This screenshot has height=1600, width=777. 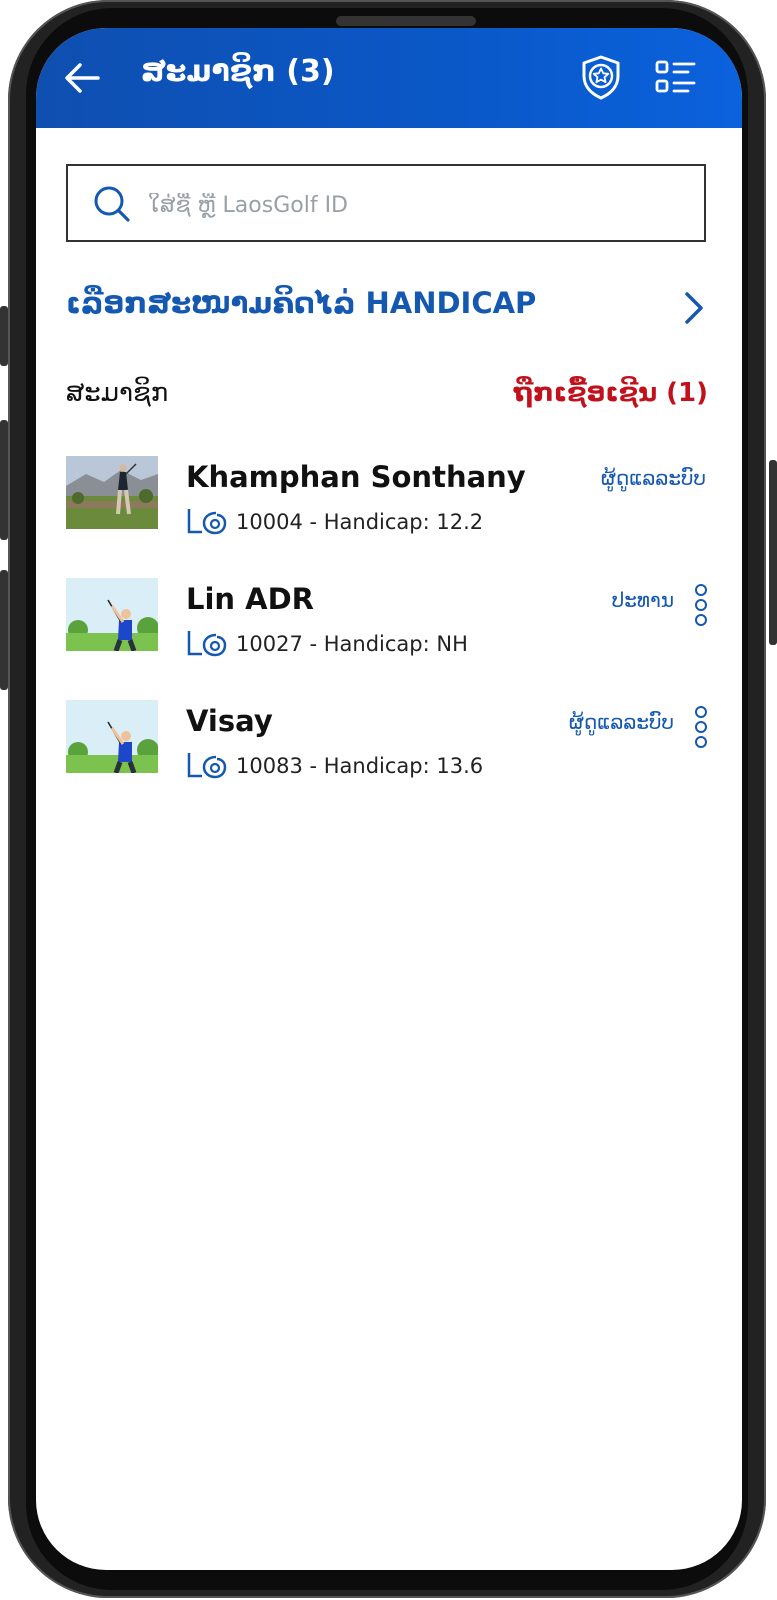 What do you see at coordinates (250, 599) in the screenshot?
I see `member-name: Lin ADR` at bounding box center [250, 599].